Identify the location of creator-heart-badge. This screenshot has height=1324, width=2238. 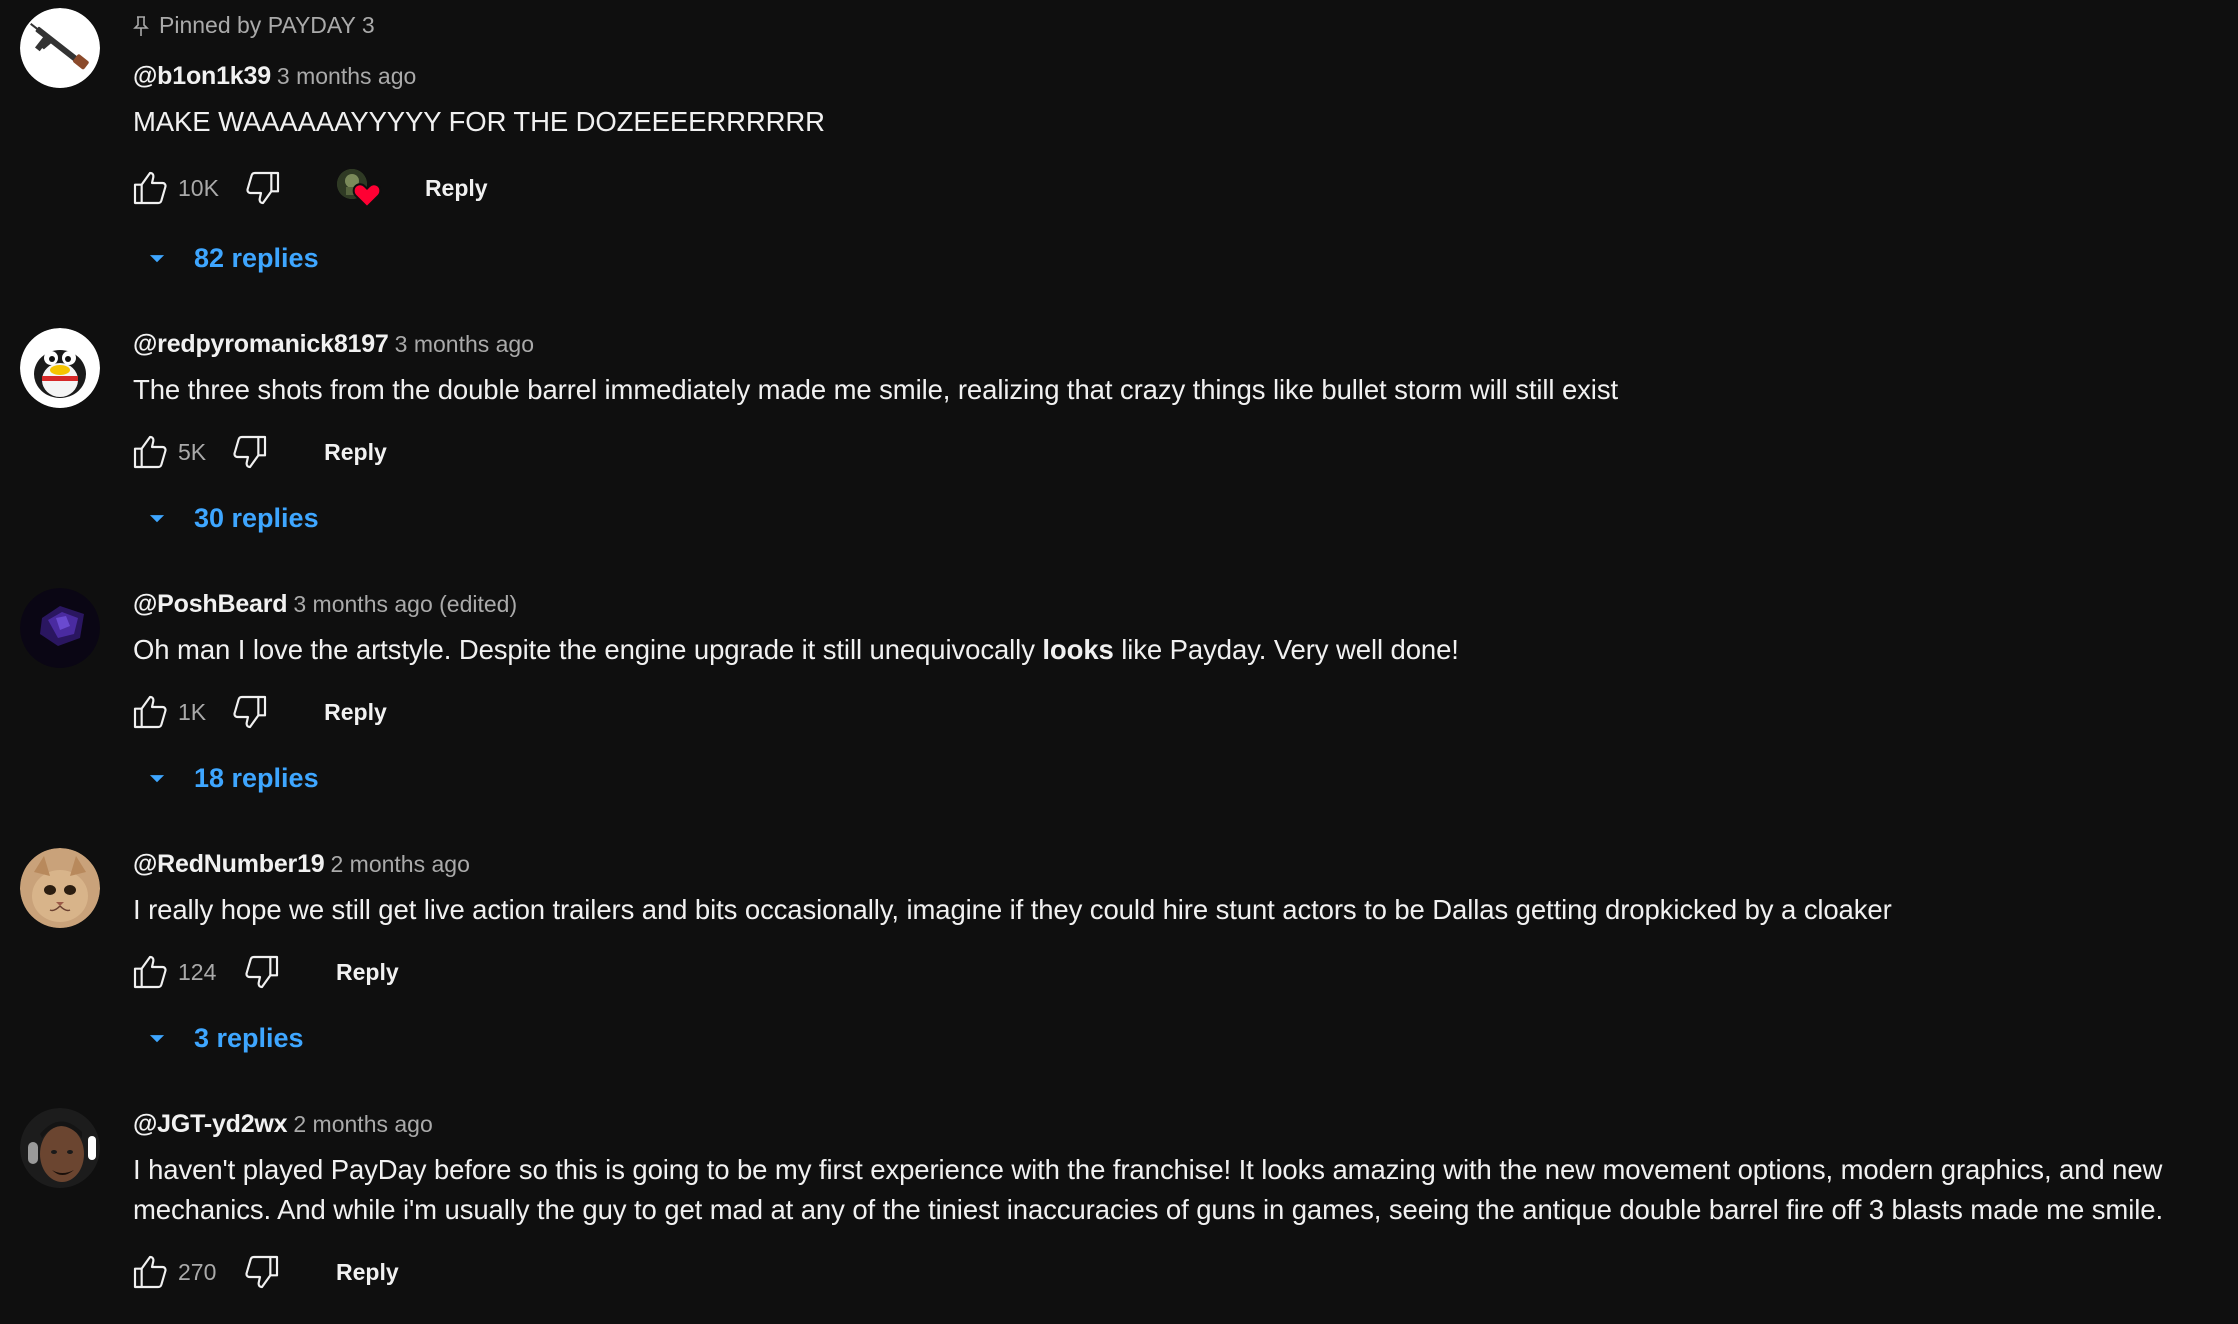
(361, 188).